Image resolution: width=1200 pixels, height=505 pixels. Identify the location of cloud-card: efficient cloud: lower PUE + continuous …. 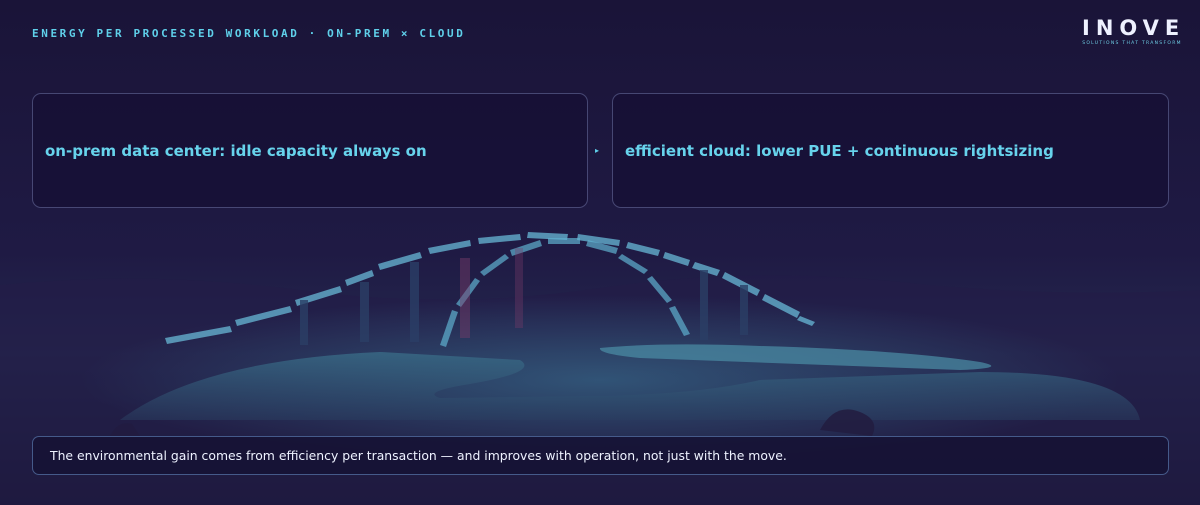
(890, 150).